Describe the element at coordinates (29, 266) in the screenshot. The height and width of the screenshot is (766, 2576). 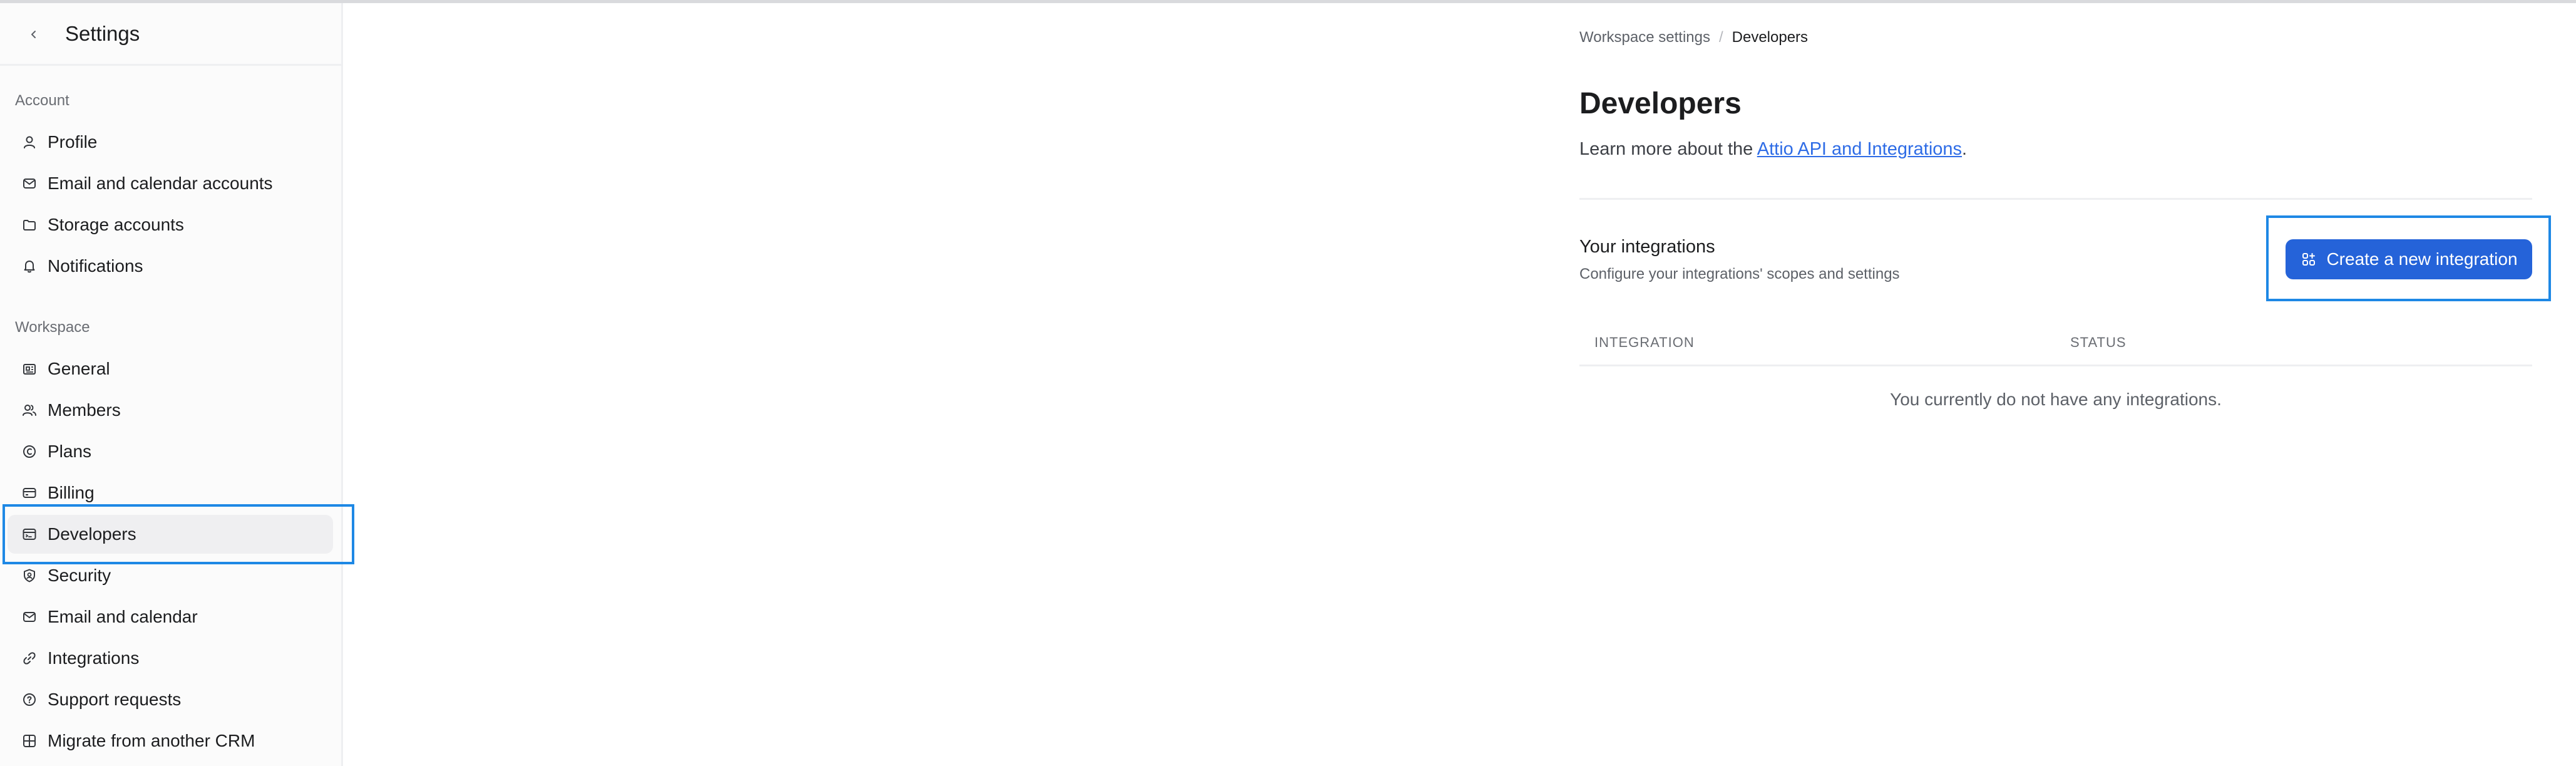
I see `bell-icon` at that location.